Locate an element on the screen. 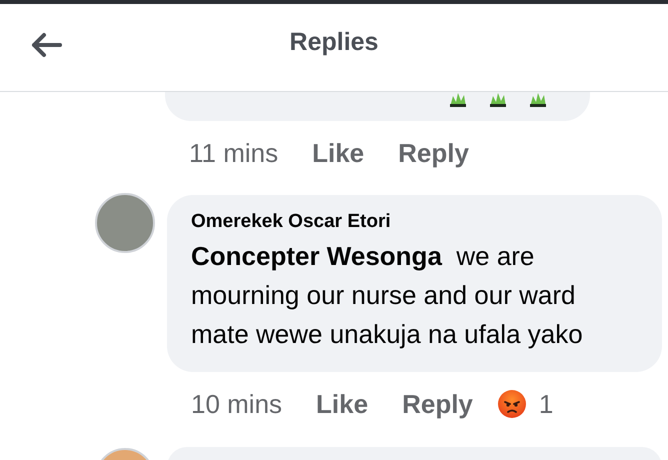 This screenshot has width=668, height=460. comment-time: 10 mins is located at coordinates (236, 404).